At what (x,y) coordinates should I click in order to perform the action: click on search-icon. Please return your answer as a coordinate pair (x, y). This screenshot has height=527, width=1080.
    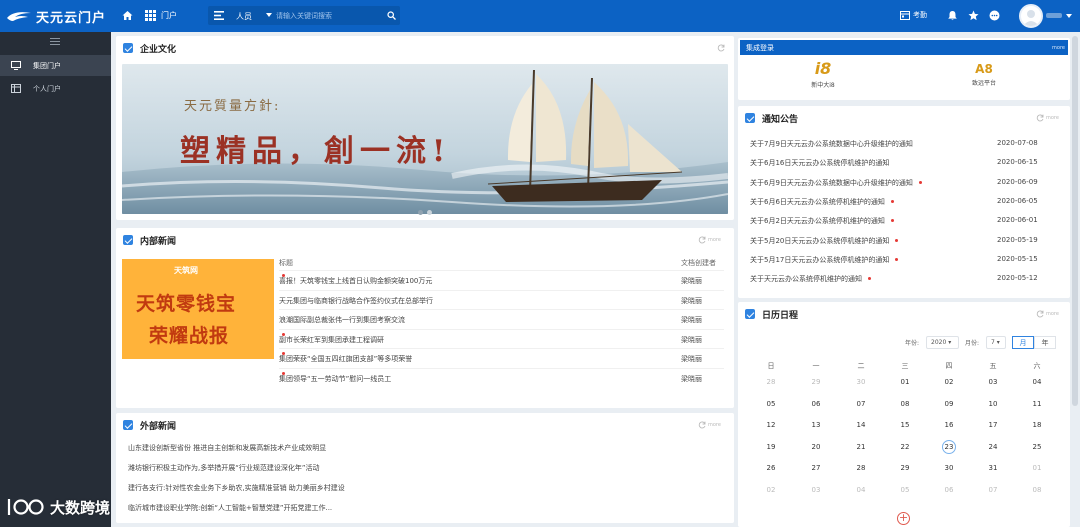
    Looking at the image, I should click on (391, 15).